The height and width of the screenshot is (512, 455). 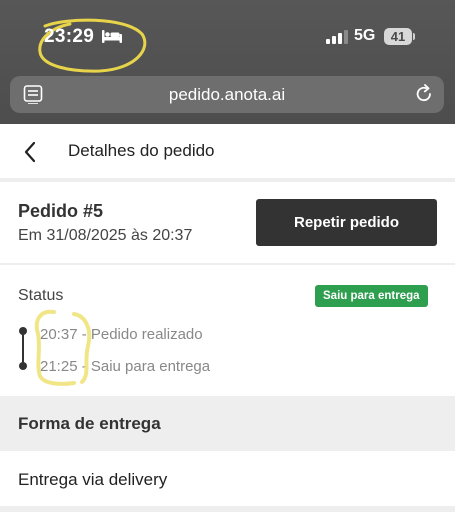 What do you see at coordinates (414, 36) in the screenshot?
I see `battery-tip` at bounding box center [414, 36].